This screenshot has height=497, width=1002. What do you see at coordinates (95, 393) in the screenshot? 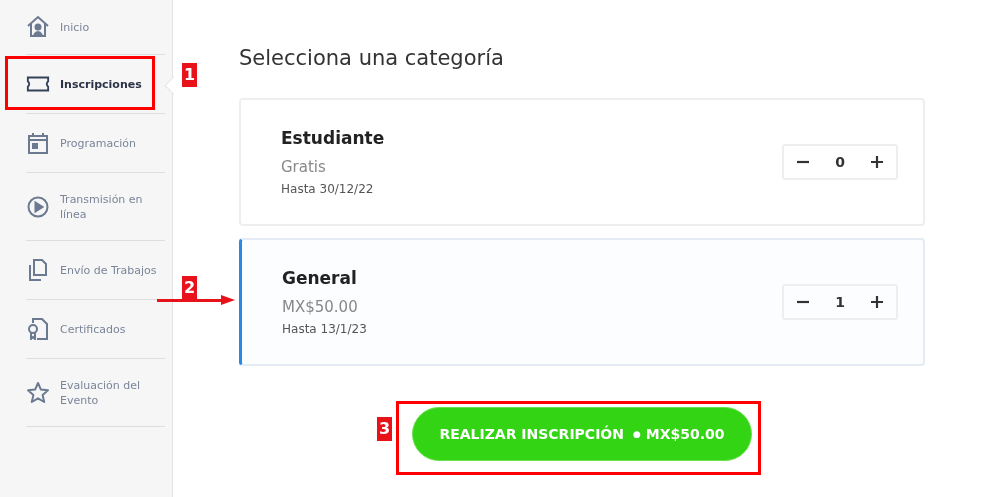
I see `sidebar-item: Evaluación del Evento` at bounding box center [95, 393].